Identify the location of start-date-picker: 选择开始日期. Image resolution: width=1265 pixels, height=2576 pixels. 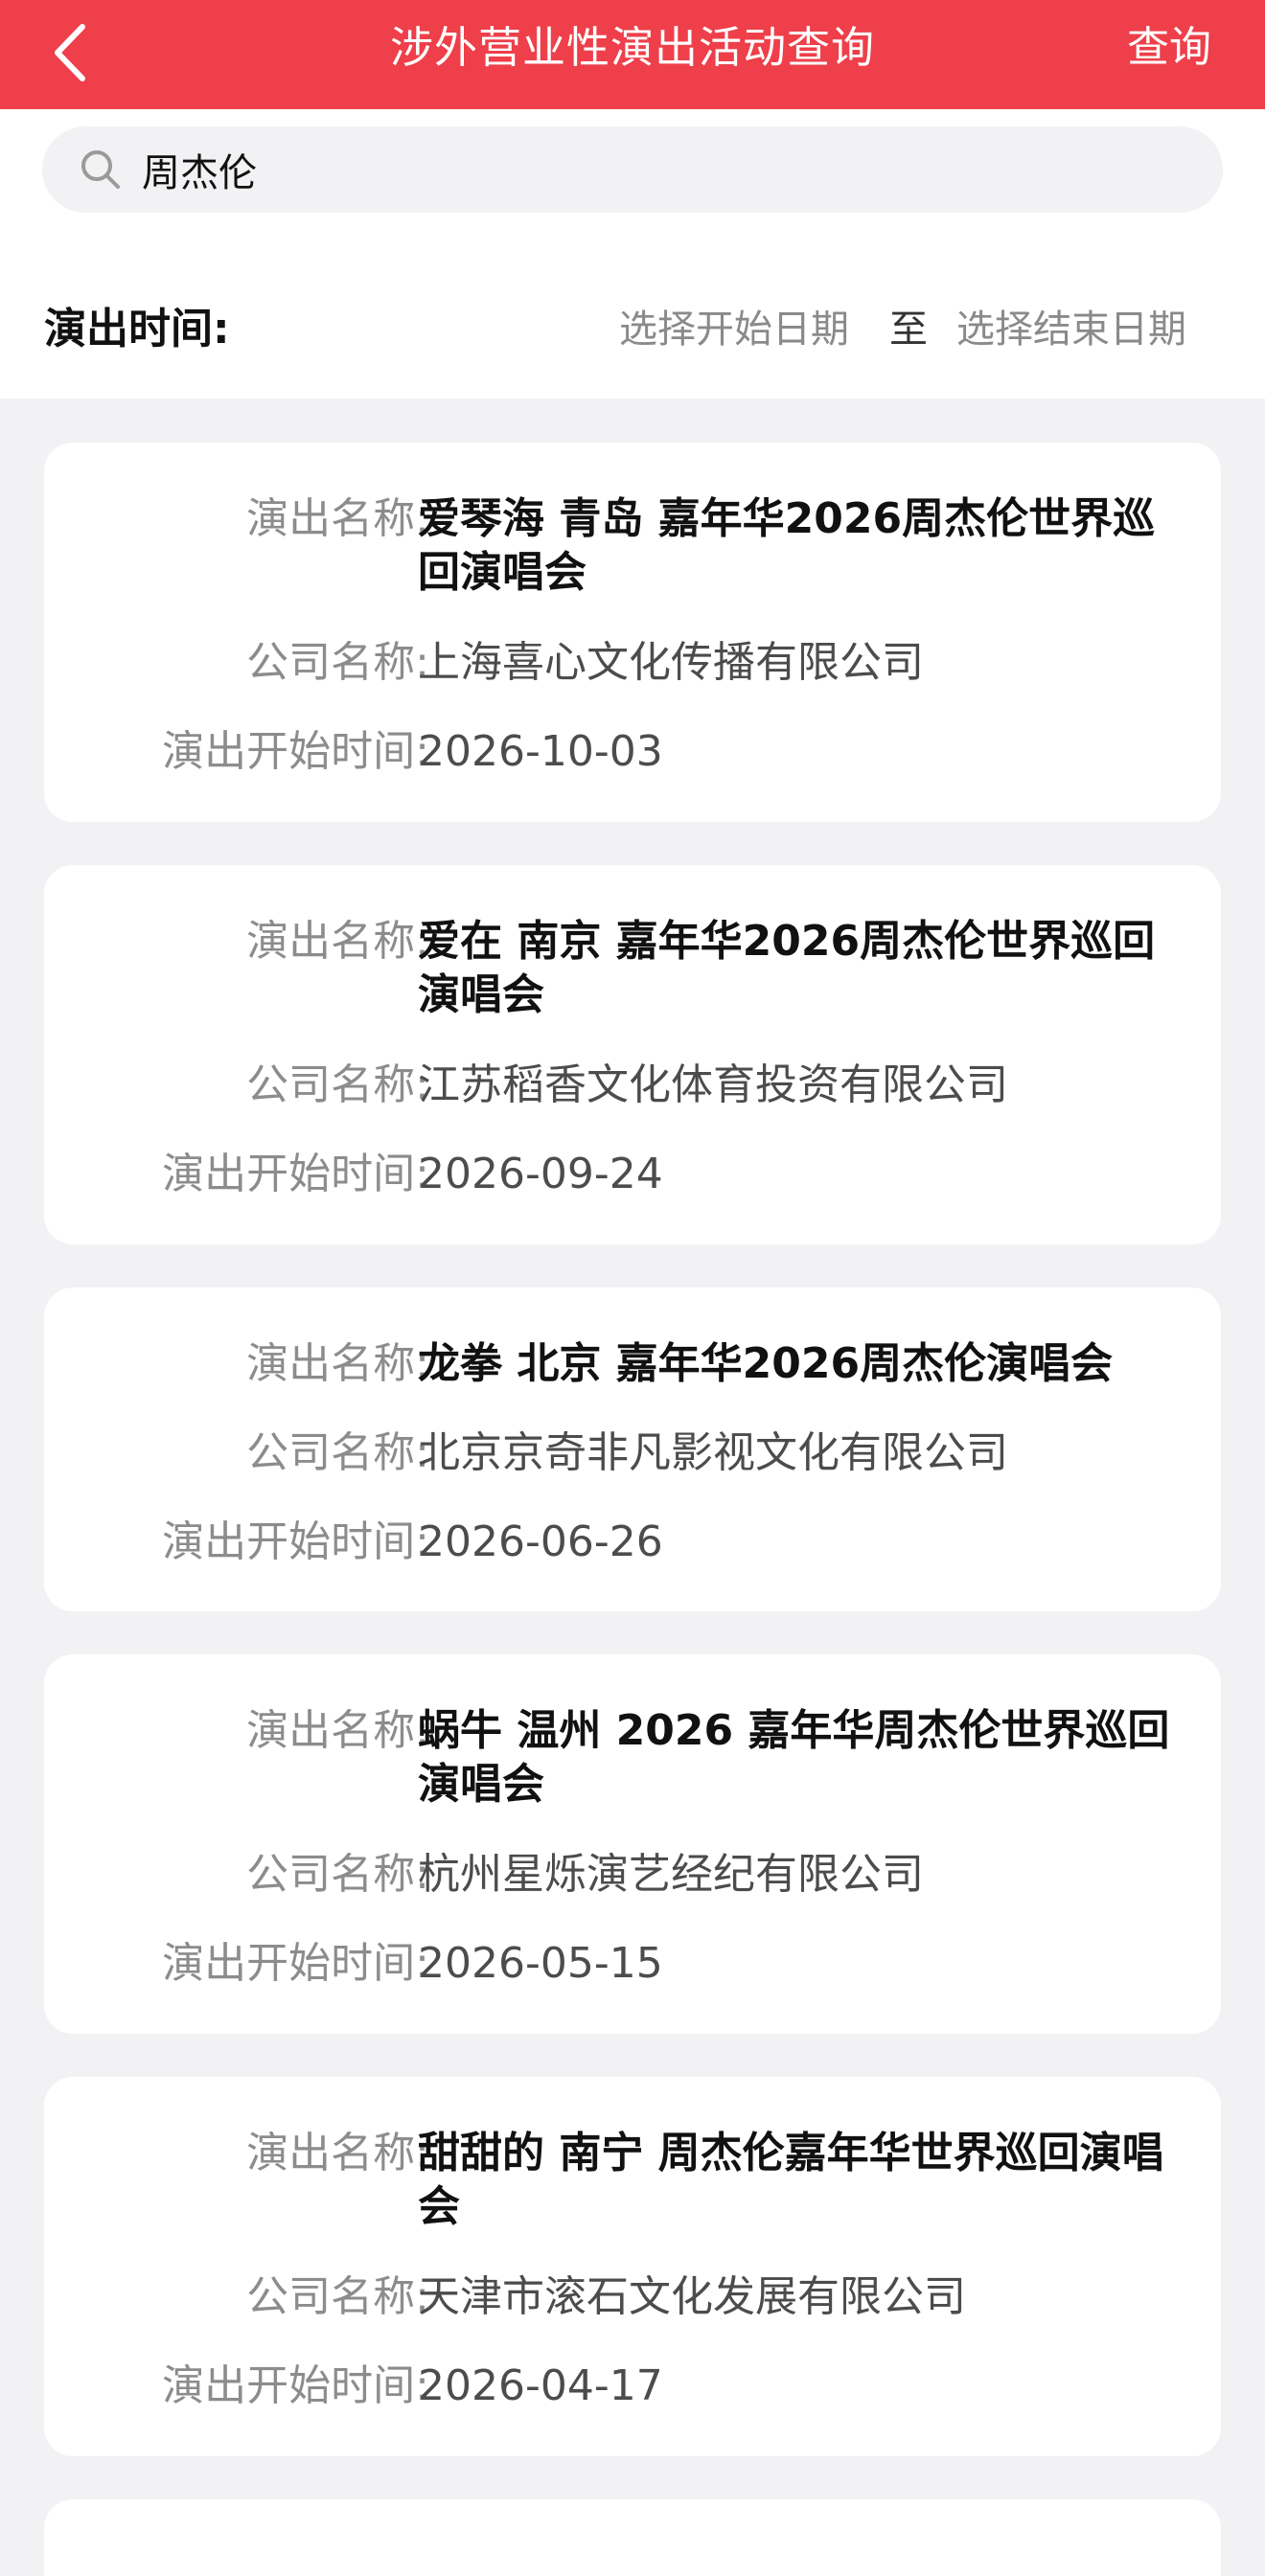
(734, 329).